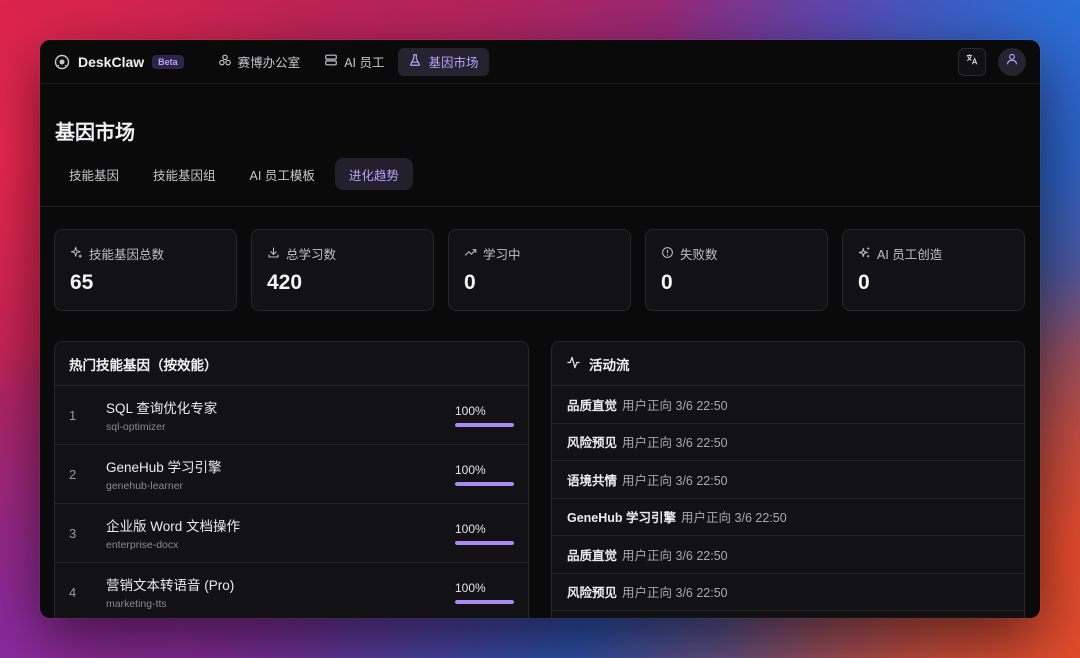 The height and width of the screenshot is (658, 1080). What do you see at coordinates (736, 270) in the screenshot?
I see `stat-card-failures: 失败数 0` at bounding box center [736, 270].